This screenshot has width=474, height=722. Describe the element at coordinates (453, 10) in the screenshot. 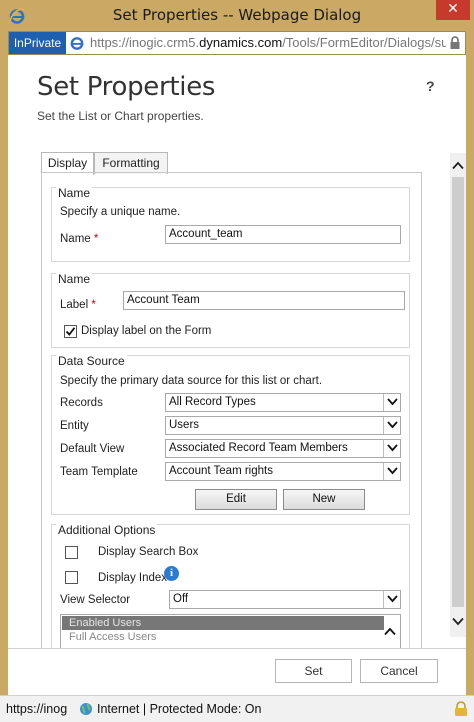

I see `close-button: ✕` at that location.